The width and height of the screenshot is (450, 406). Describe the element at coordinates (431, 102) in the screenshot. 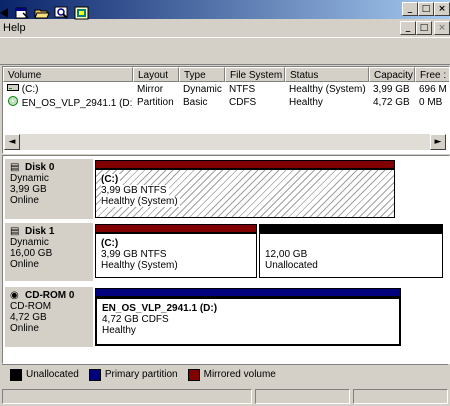

I see `free-space-cell: 0 MB` at that location.